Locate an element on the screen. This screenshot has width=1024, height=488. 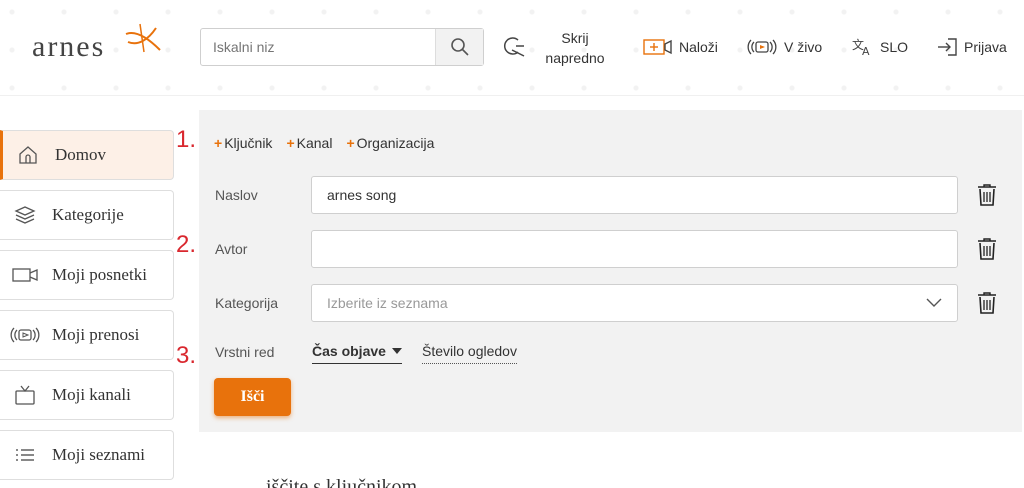
add-filter-links: + Ključnik + Kanal + Organizacija is located at coordinates (324, 143).